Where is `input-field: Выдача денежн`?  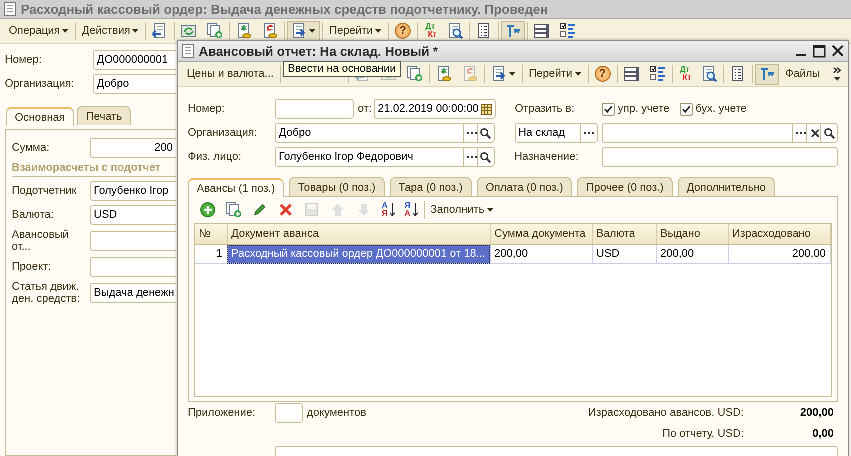
input-field: Выдача денежн is located at coordinates (133, 293).